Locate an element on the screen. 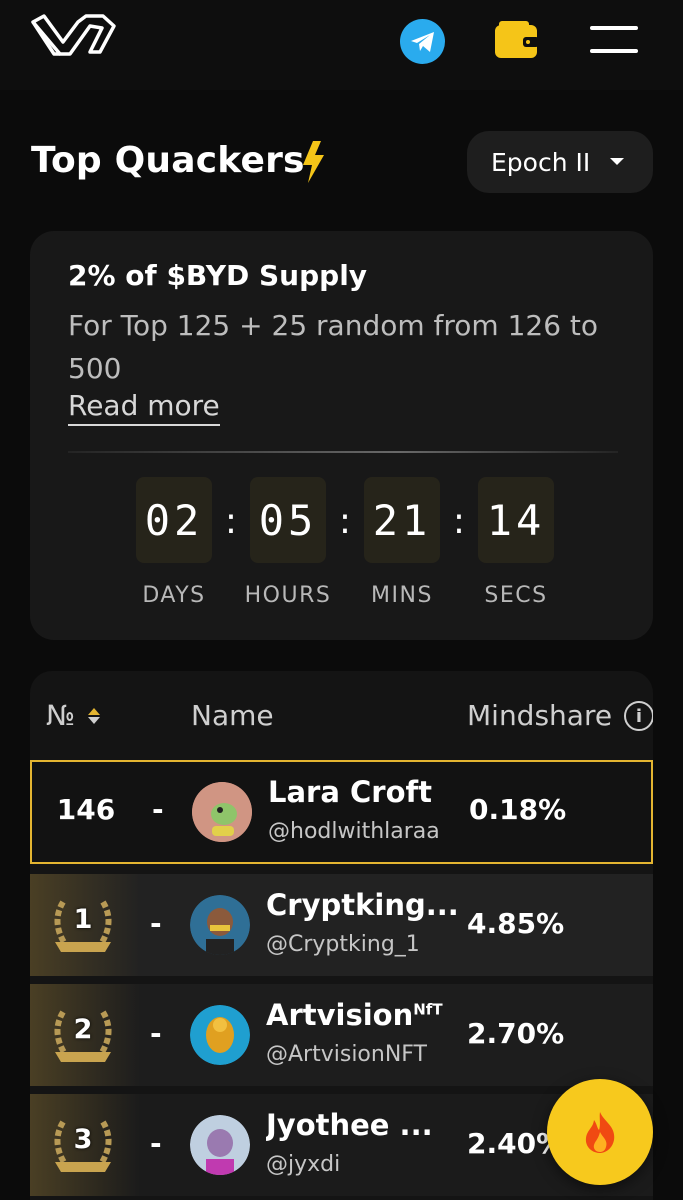 The width and height of the screenshot is (683, 1200). mindshare-value: 4.85% is located at coordinates (516, 923).